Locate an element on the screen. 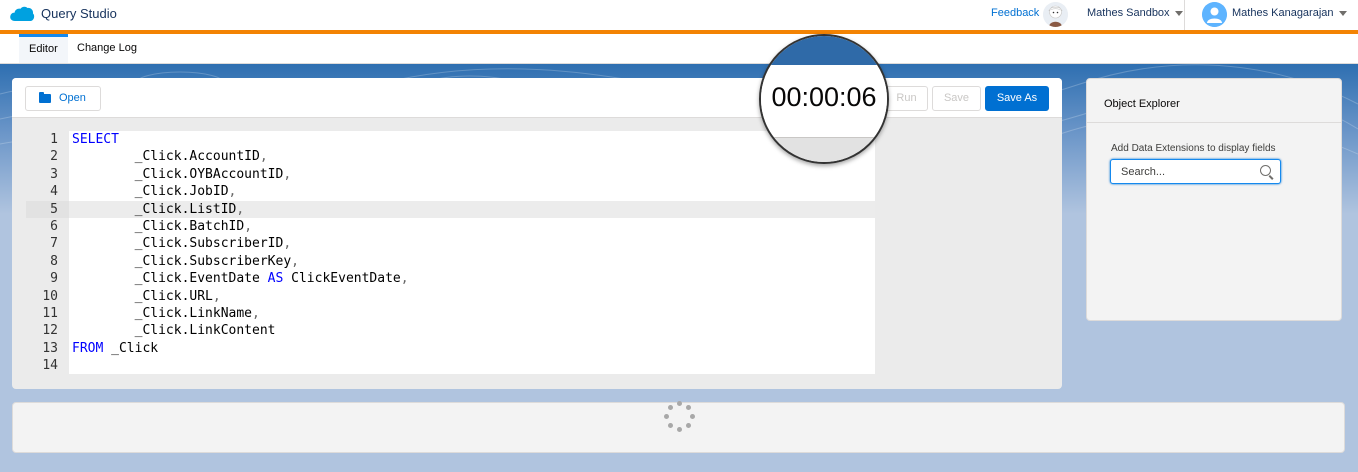 Image resolution: width=1358 pixels, height=472 pixels. code-text: _Click.AccountID, is located at coordinates (472, 157).